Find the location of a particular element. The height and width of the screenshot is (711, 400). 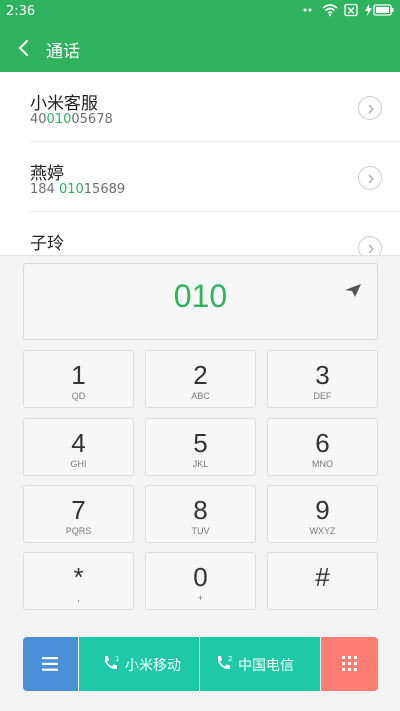

contact-row: 小米客服 4001005678 is located at coordinates (200, 107).